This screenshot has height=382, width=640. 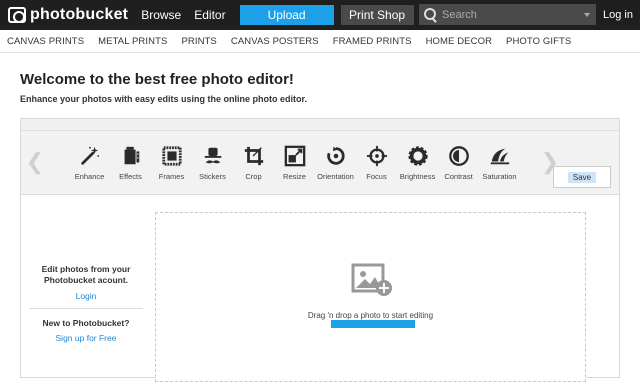 I want to click on magic-wand-icon, so click(x=89, y=155).